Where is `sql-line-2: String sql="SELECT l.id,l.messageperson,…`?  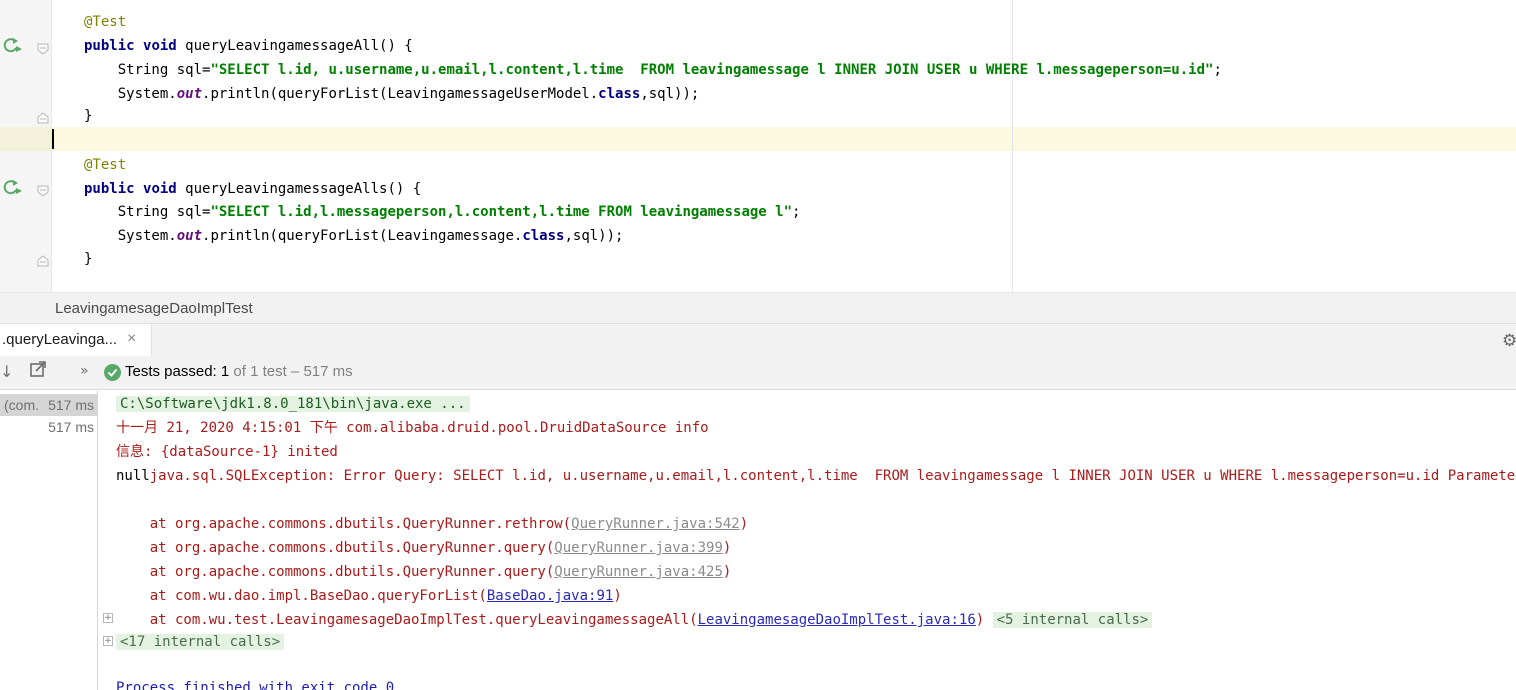
sql-line-2: String sql="SELECT l.id,l.messageperson,… is located at coordinates (442, 212).